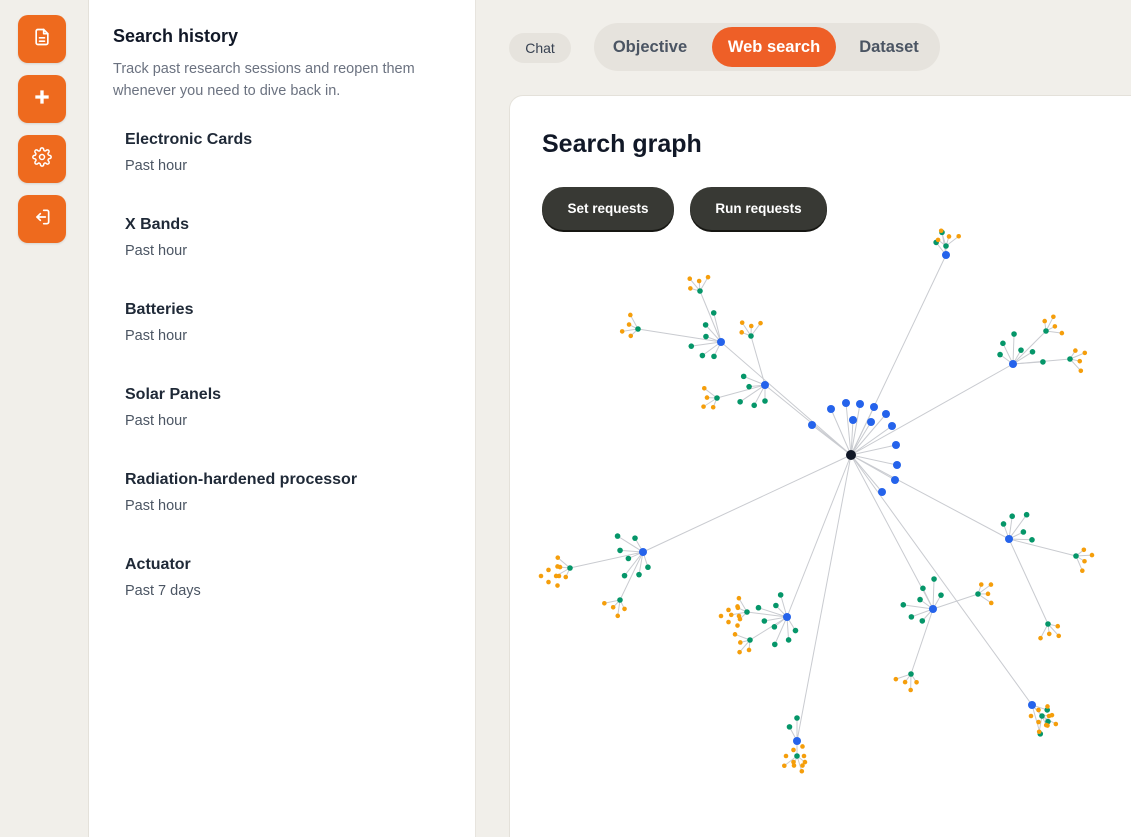 This screenshot has width=1131, height=837. I want to click on new-search-button, so click(42, 99).